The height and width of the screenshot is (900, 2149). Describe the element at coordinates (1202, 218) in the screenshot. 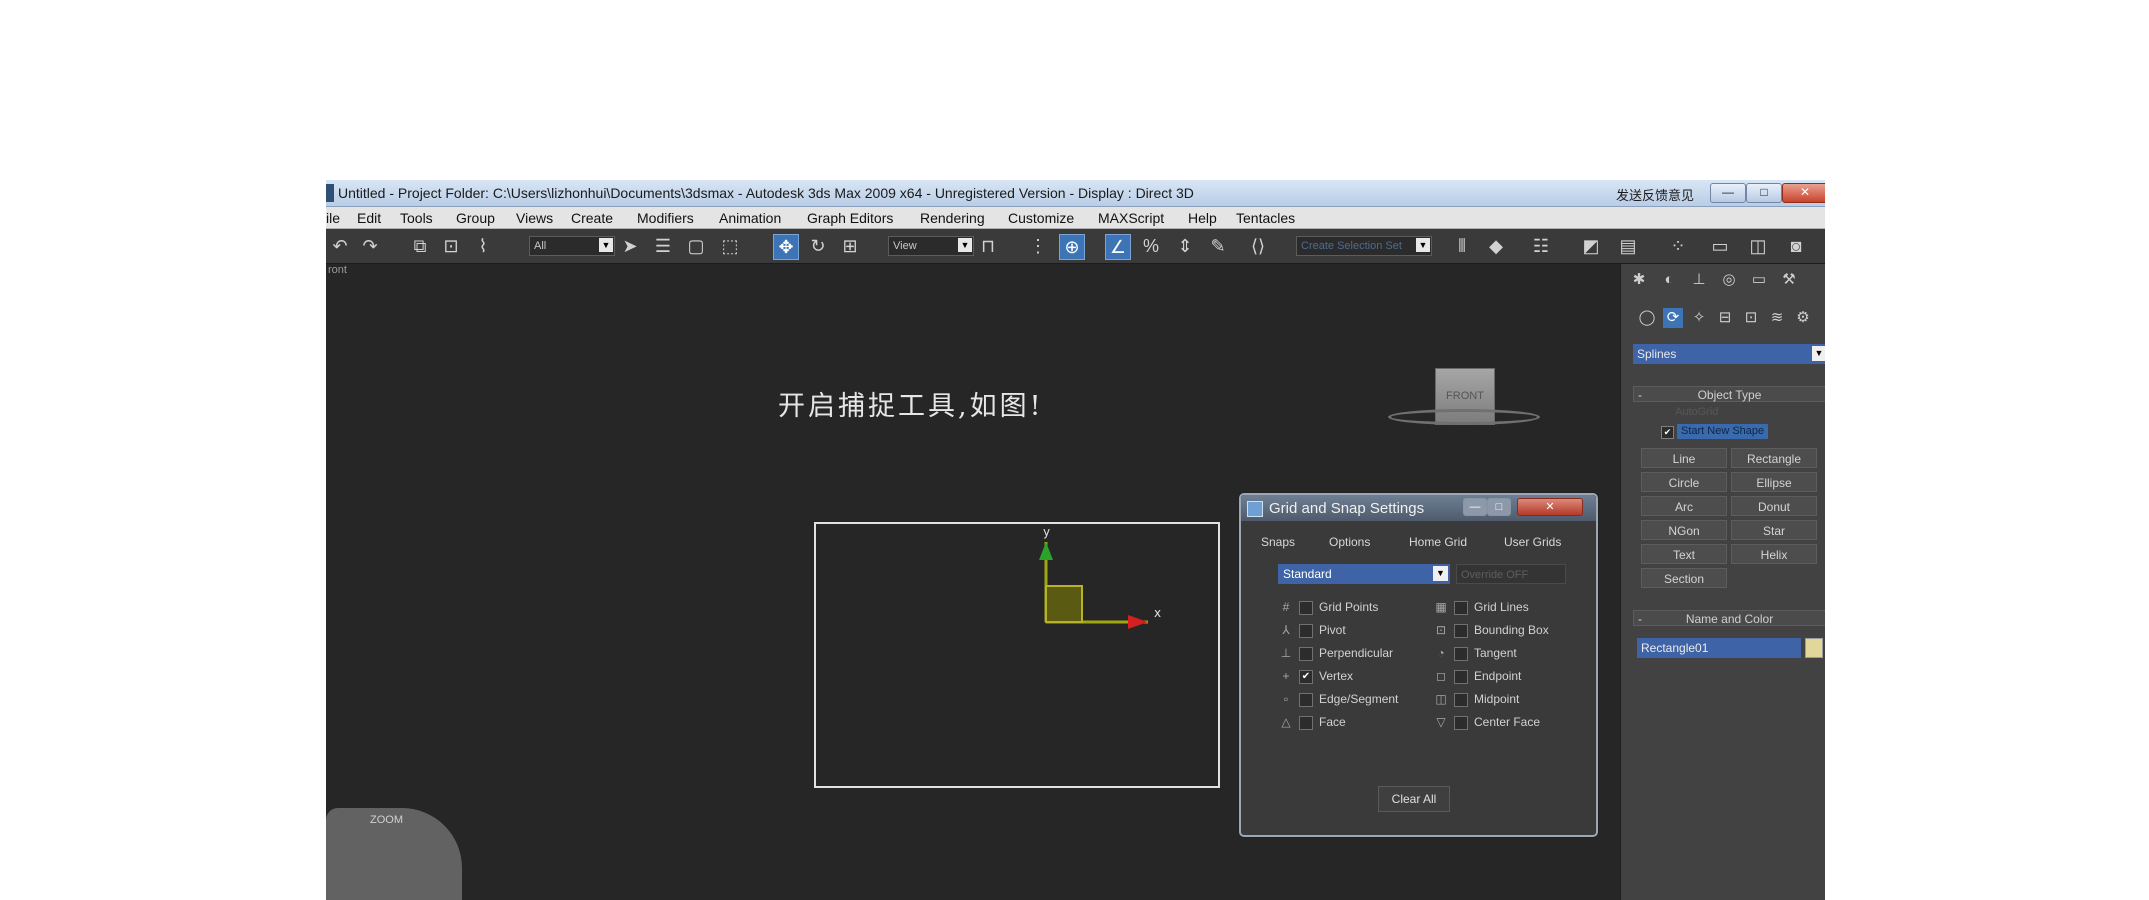

I see `menu-help: Help` at that location.